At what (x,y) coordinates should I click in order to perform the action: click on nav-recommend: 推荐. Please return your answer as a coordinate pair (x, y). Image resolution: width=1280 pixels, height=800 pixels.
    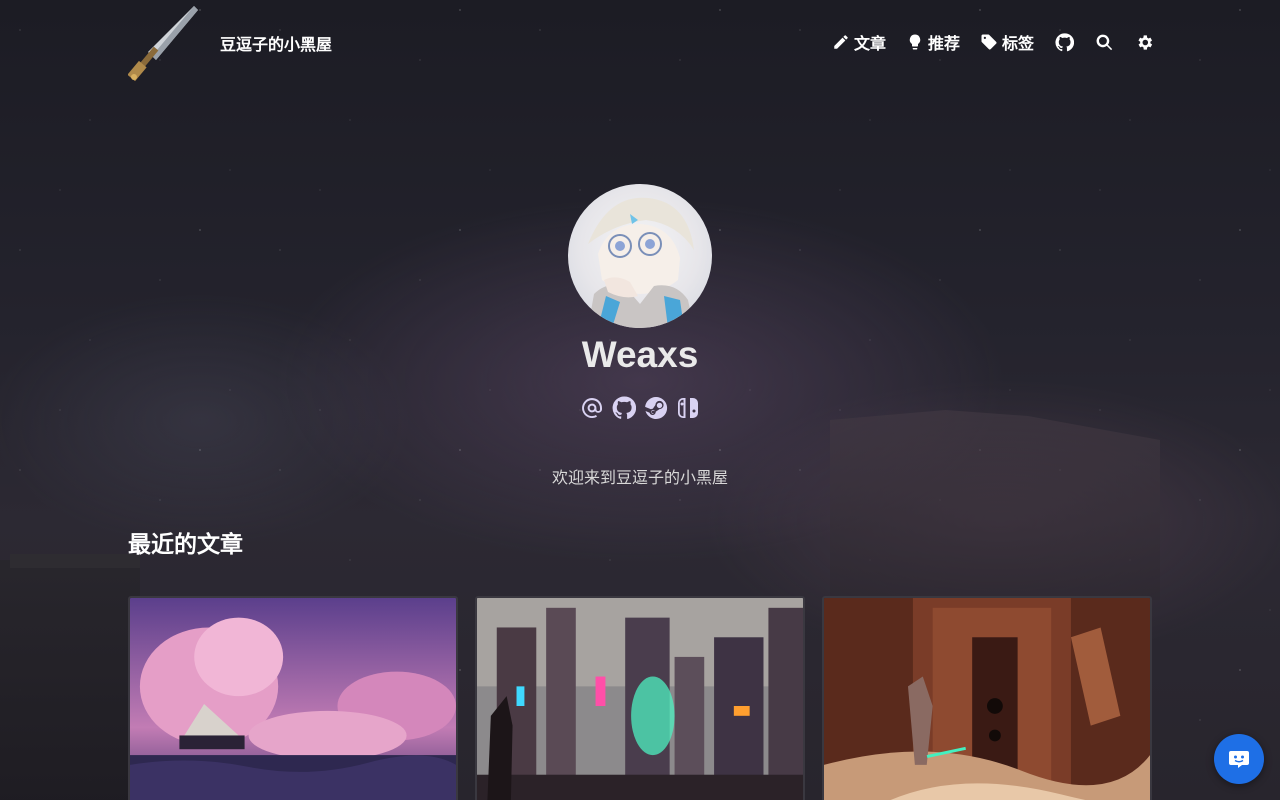
    Looking at the image, I should click on (933, 42).